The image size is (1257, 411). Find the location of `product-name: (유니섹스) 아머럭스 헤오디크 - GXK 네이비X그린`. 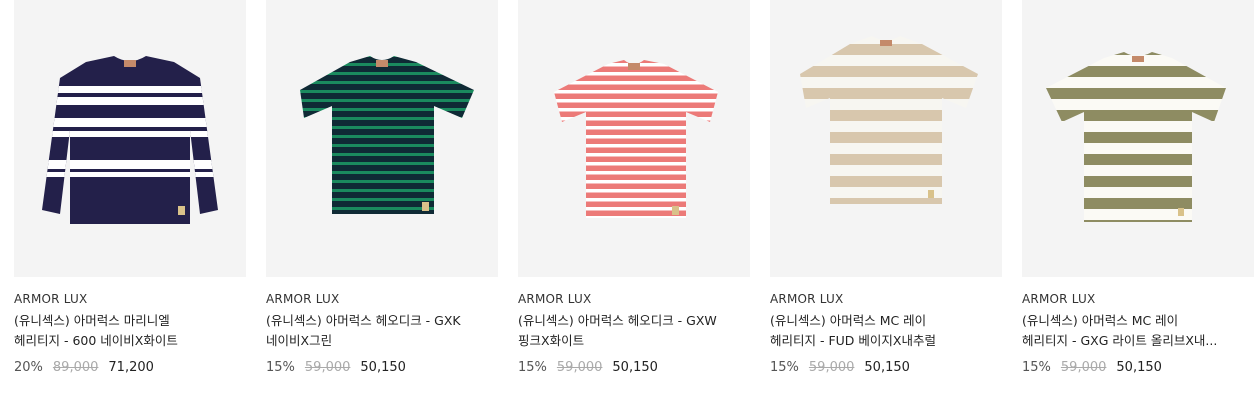

product-name: (유니섹스) 아머럭스 헤오디크 - GXK 네이비X그린 is located at coordinates (366, 331).